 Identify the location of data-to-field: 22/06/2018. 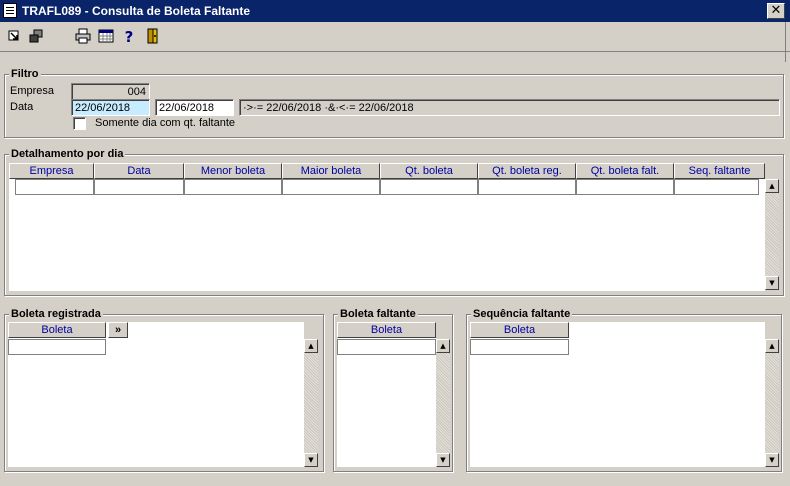
(194, 107).